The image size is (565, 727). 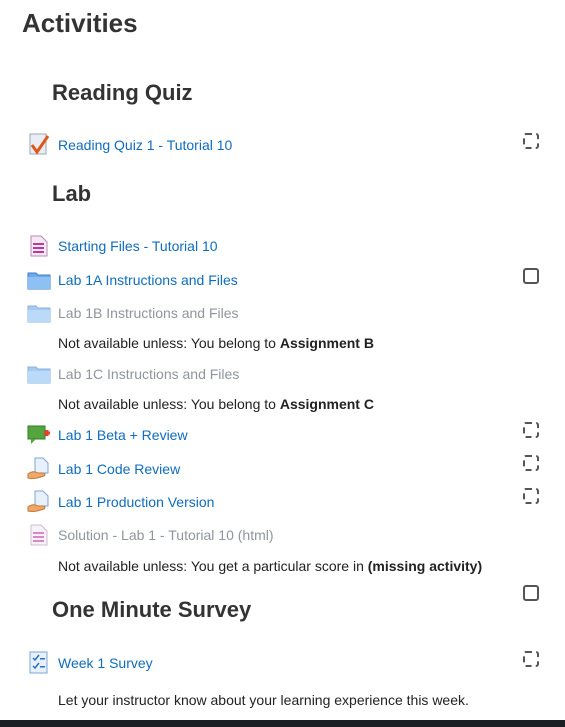 What do you see at coordinates (123, 435) in the screenshot?
I see `activity-link-lab-1-beta: Lab 1 Beta + Review` at bounding box center [123, 435].